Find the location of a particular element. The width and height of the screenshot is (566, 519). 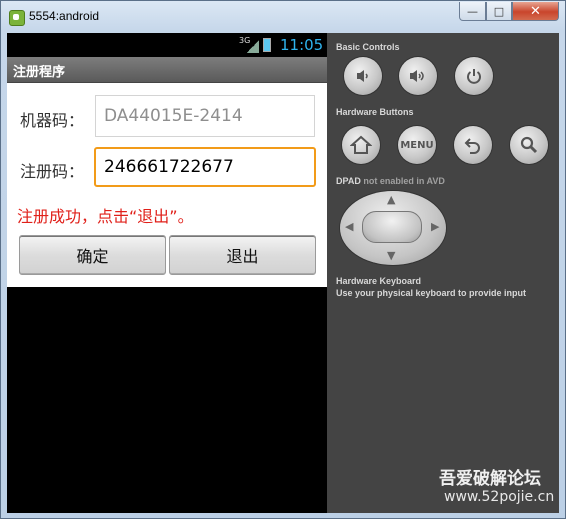

dpad-up-icon: ▲ is located at coordinates (391, 199).